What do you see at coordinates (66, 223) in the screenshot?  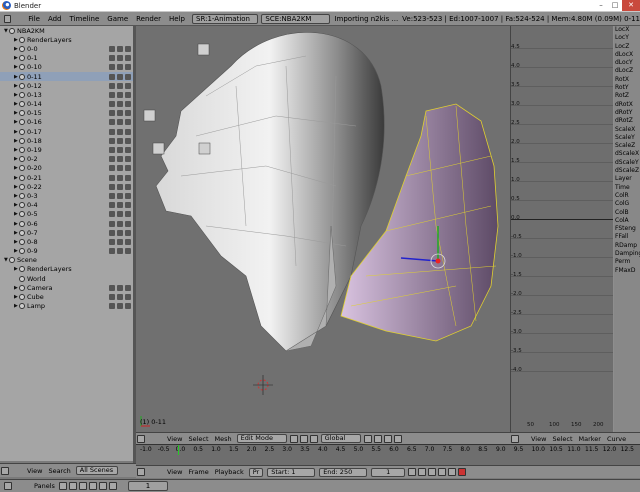 I see `outliner-row: ▶ 0-6` at bounding box center [66, 223].